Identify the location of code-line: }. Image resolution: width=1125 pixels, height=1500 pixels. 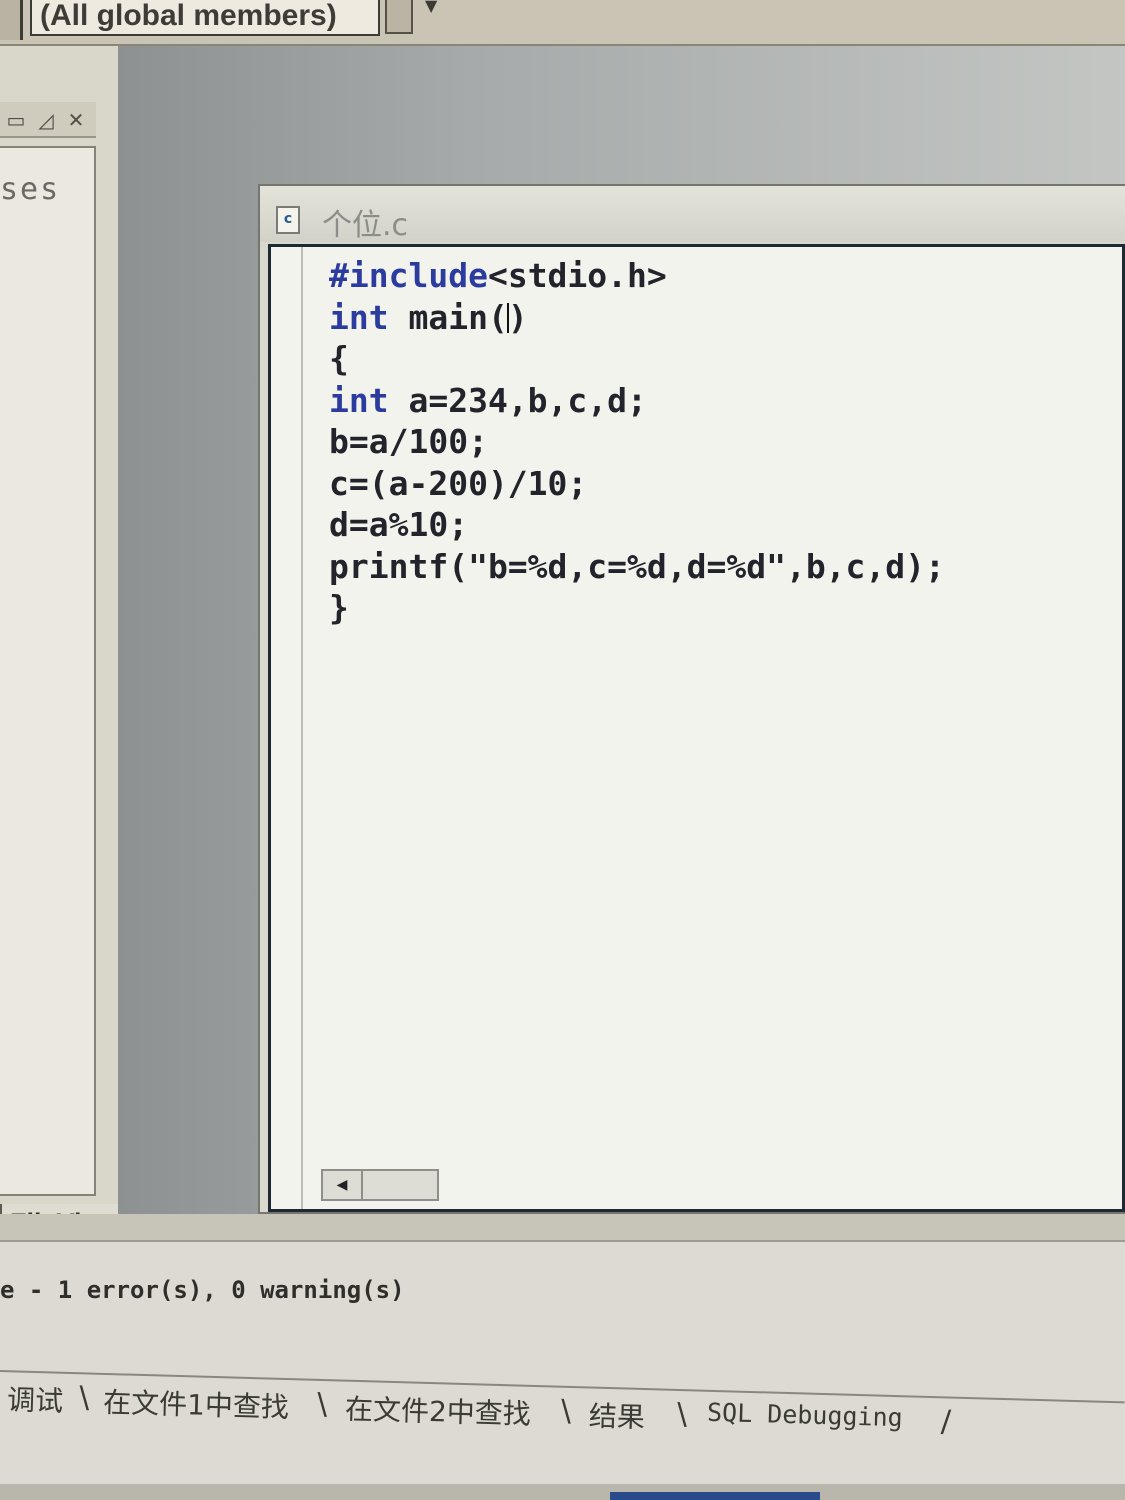
(637, 608).